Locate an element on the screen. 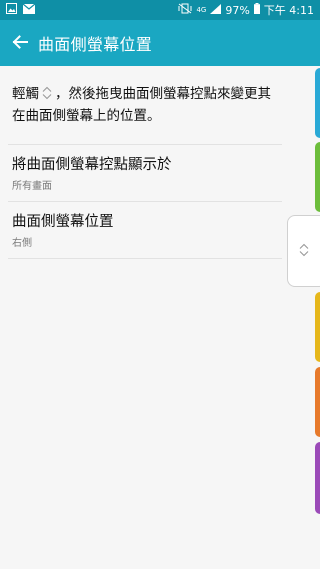 This screenshot has width=320, height=569. edge-screen-handle is located at coordinates (303, 251).